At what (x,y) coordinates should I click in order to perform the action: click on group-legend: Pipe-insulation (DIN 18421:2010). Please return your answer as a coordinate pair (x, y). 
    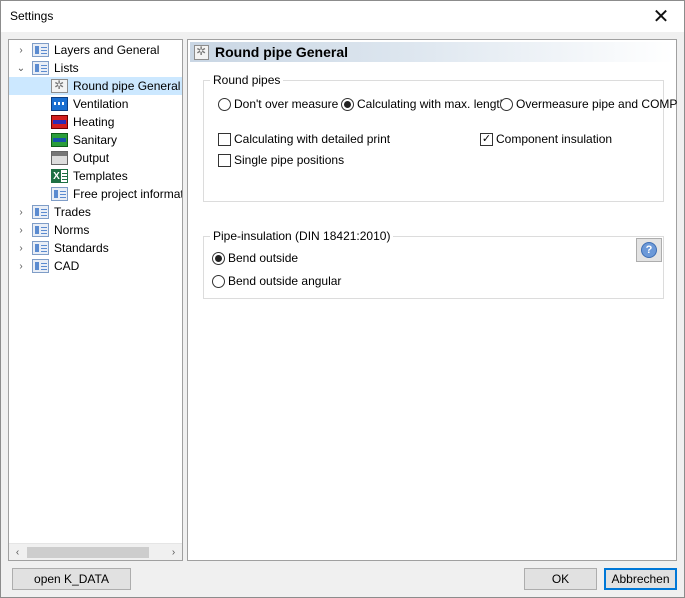
    Looking at the image, I should click on (302, 236).